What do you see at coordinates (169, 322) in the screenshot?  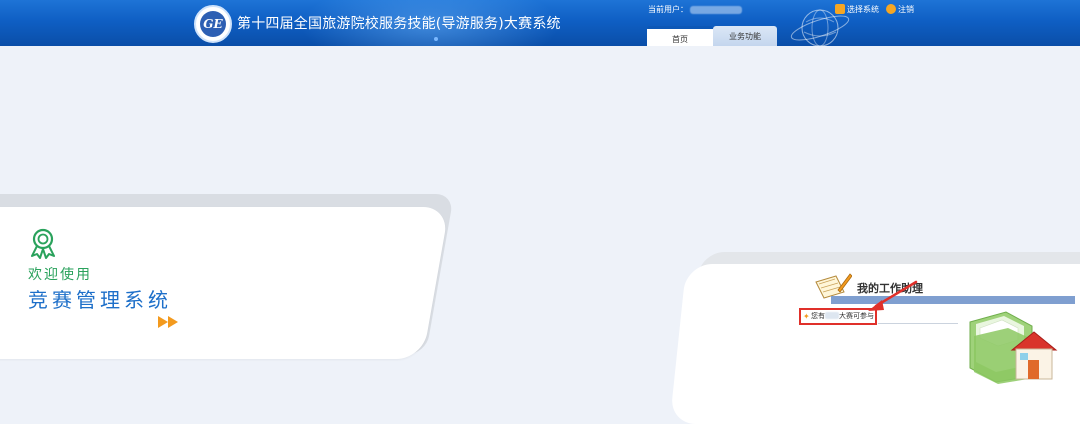 I see `double-arrow-icon` at bounding box center [169, 322].